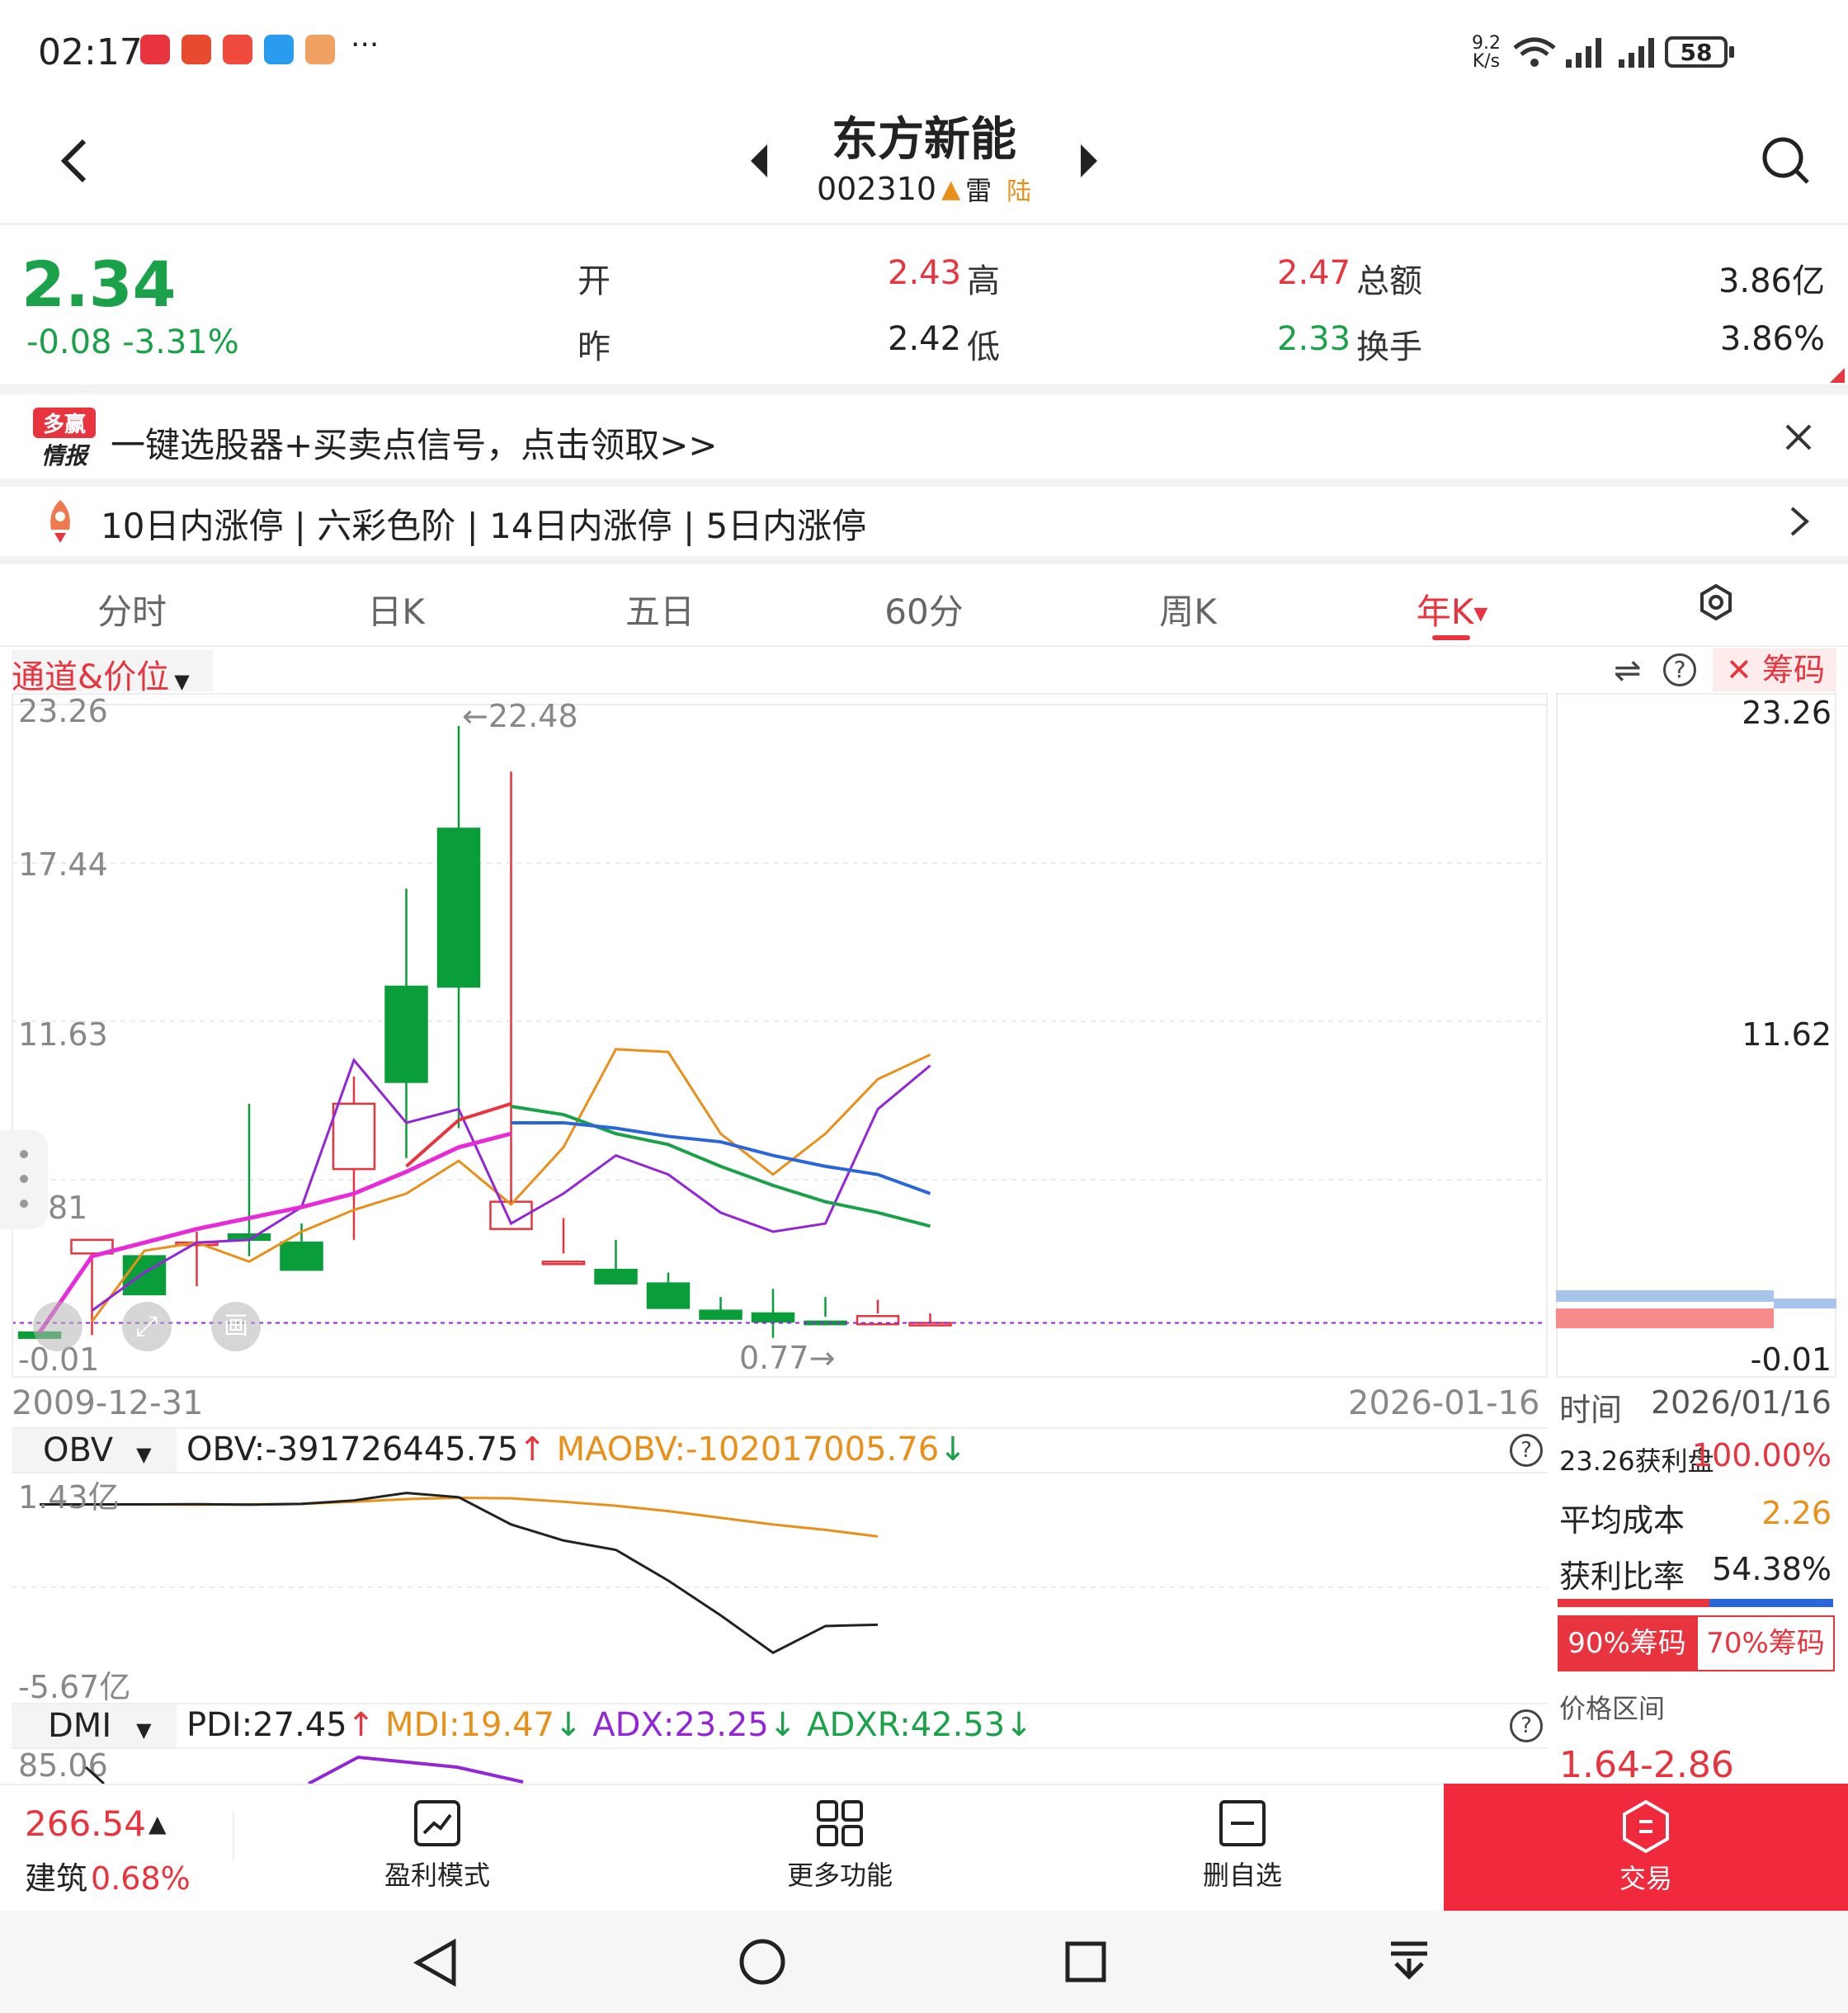  I want to click on low-label: 低, so click(983, 347).